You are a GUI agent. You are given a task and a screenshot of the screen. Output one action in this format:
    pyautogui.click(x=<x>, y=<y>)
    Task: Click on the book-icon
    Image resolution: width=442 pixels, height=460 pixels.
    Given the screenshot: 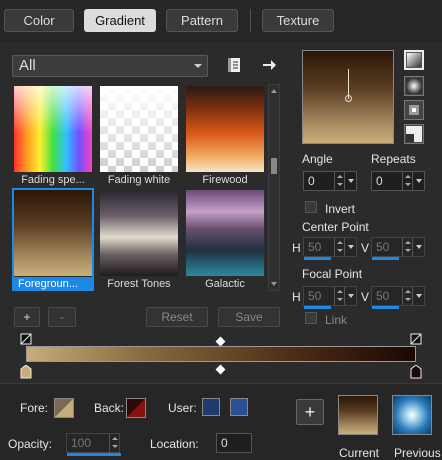 What is the action you would take?
    pyautogui.click(x=234, y=65)
    